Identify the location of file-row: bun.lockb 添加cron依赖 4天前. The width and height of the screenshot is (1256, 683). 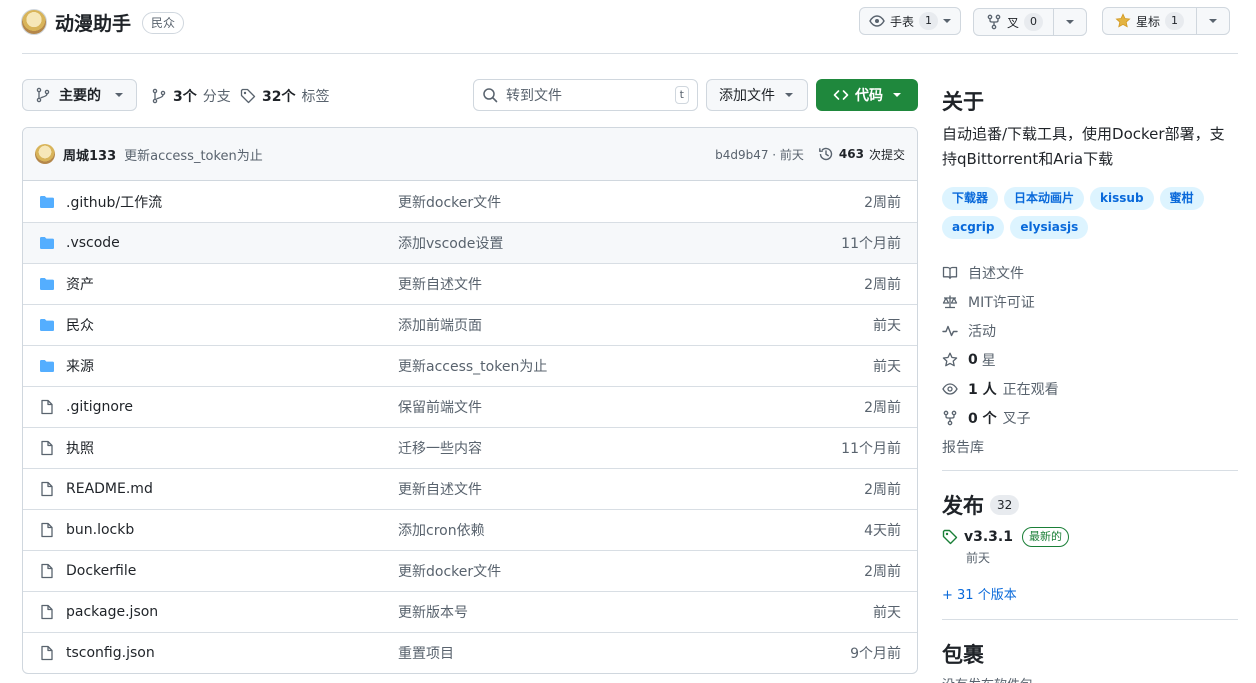
(470, 529).